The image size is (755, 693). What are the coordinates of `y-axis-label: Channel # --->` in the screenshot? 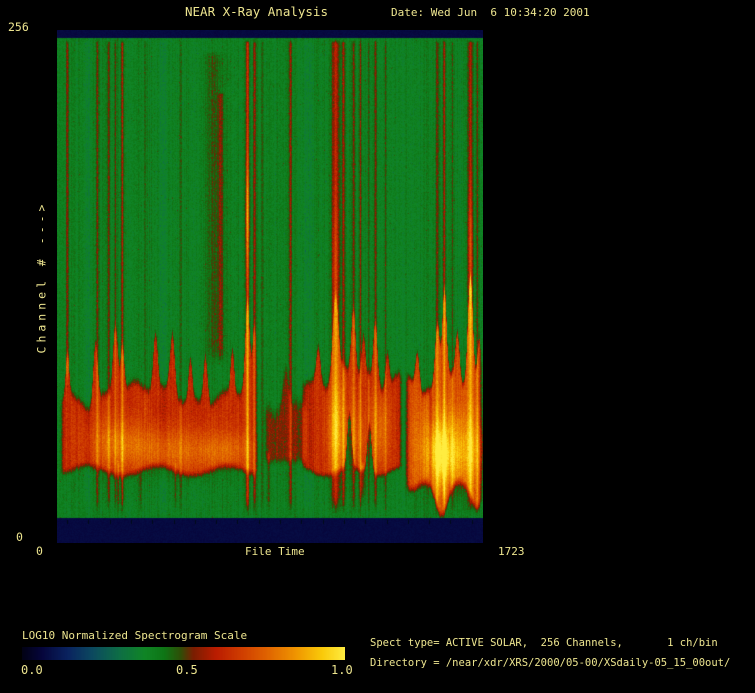 It's located at (41, 277).